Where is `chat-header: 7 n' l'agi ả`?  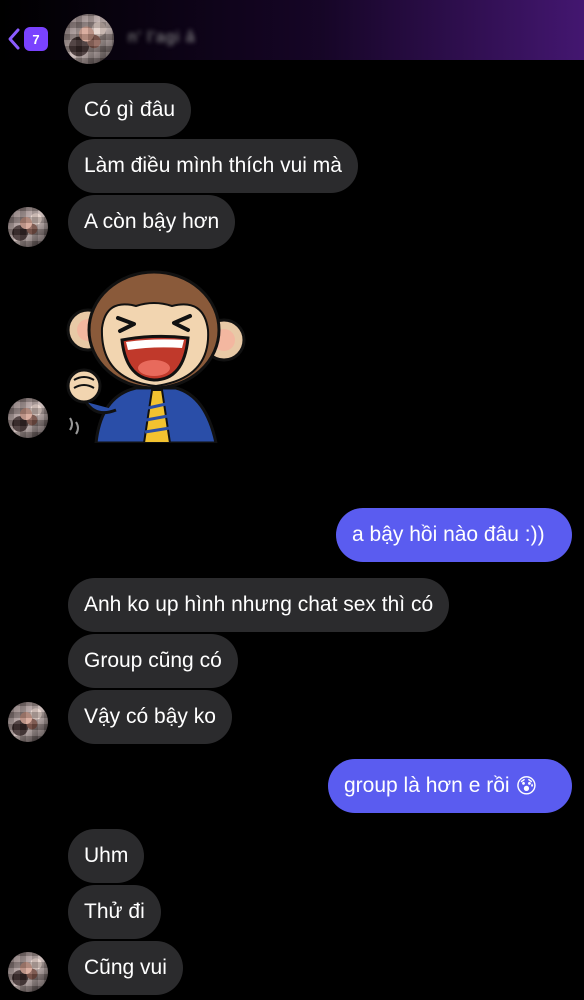 chat-header: 7 n' l'agi ả is located at coordinates (292, 35).